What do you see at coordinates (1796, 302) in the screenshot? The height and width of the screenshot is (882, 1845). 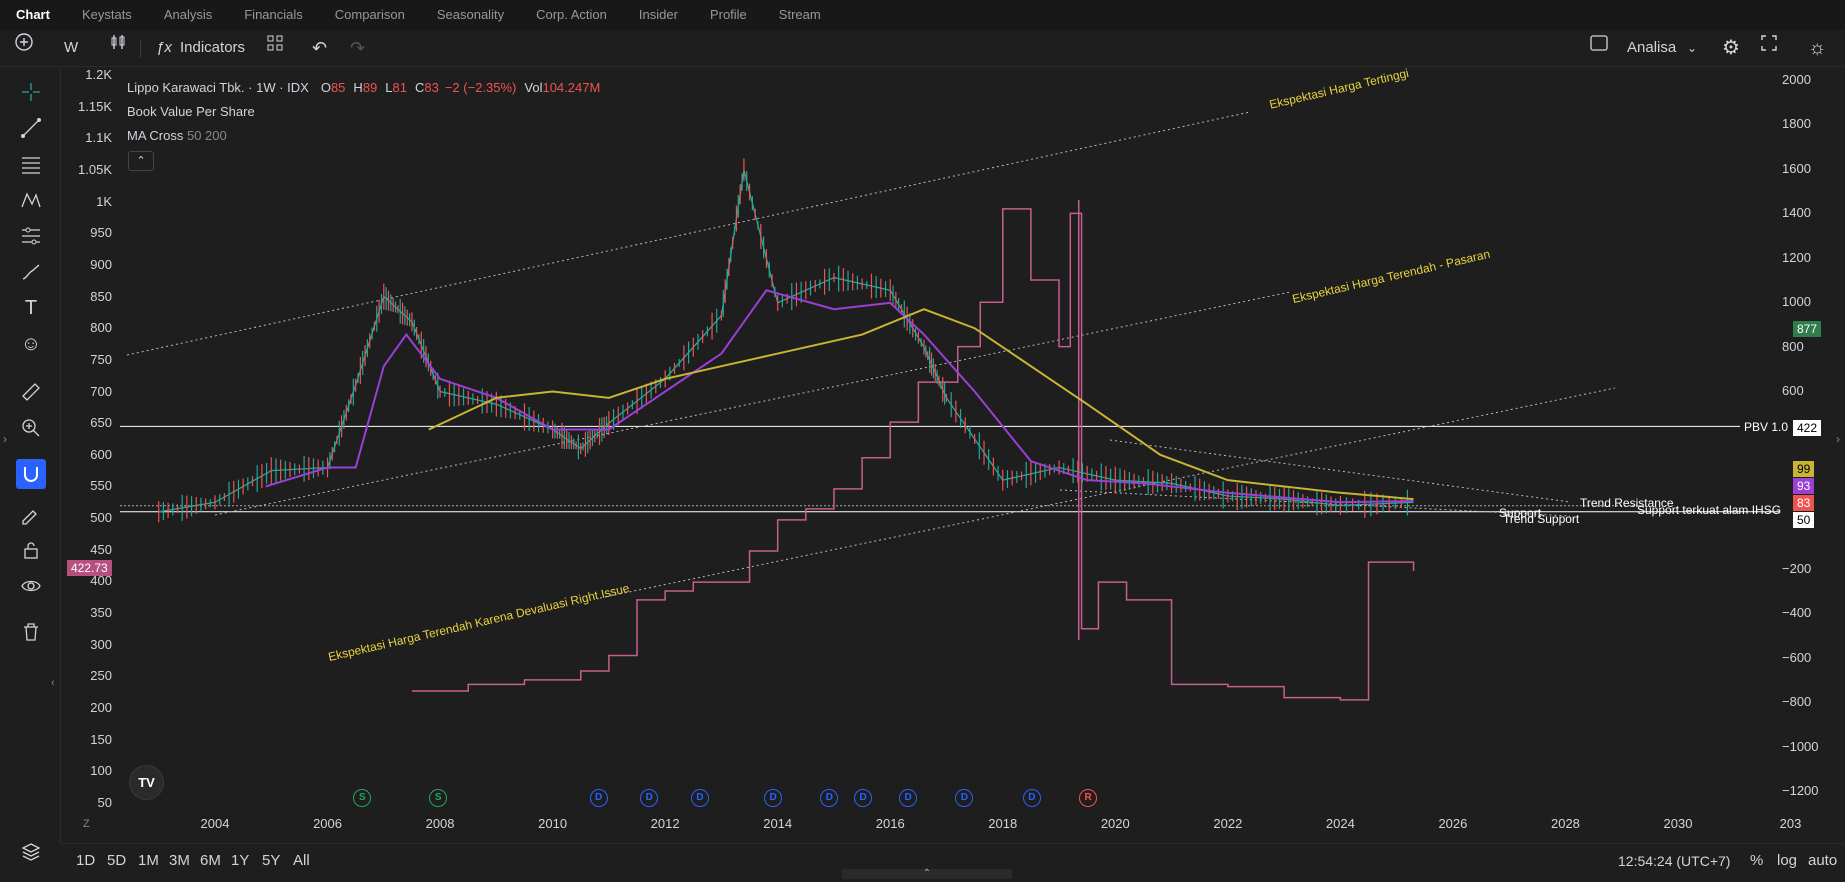 I see `right-axis-tick: 1000` at bounding box center [1796, 302].